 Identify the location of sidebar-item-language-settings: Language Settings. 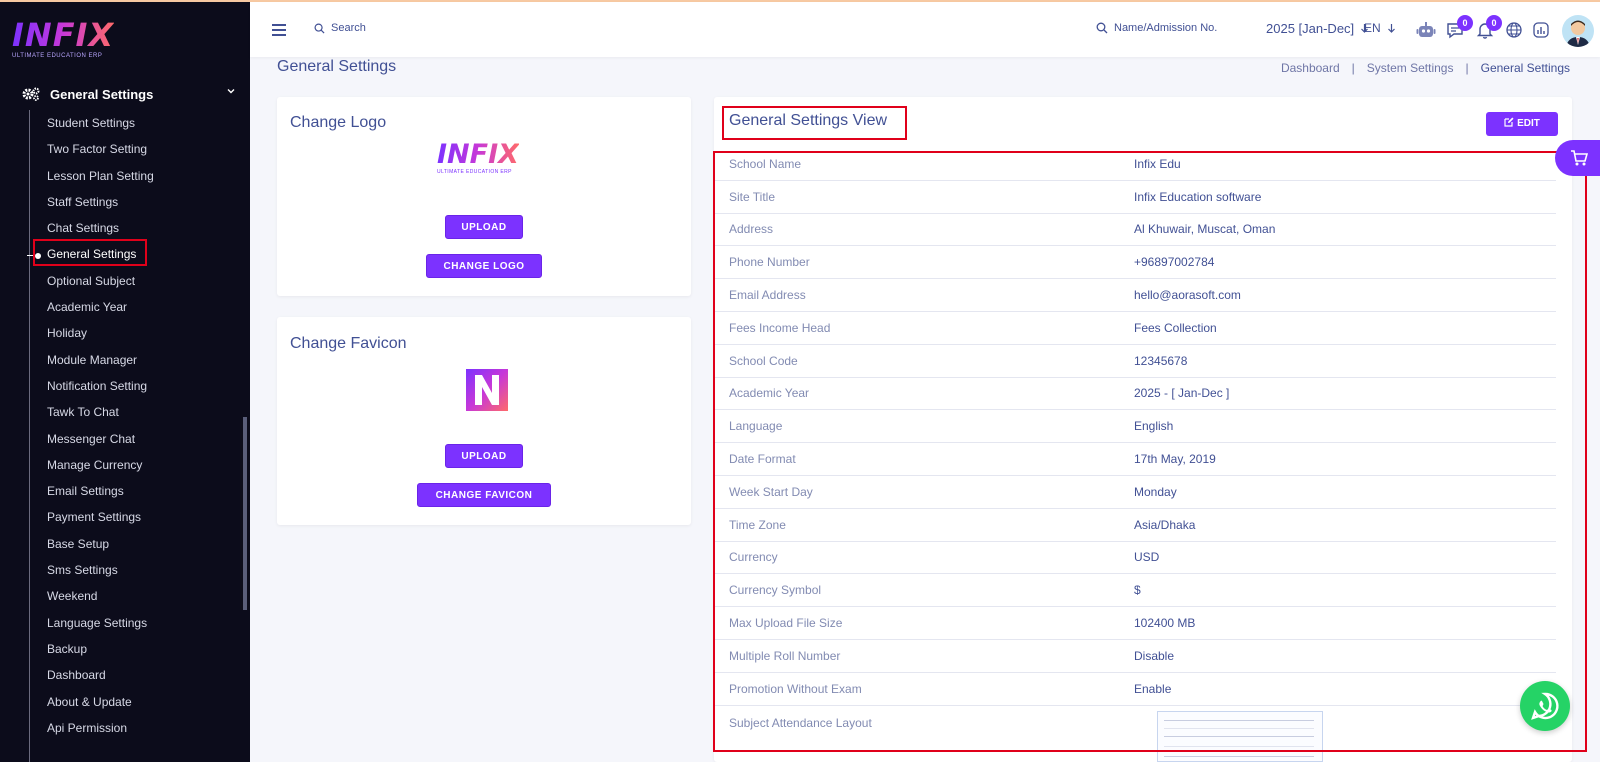
(100, 626).